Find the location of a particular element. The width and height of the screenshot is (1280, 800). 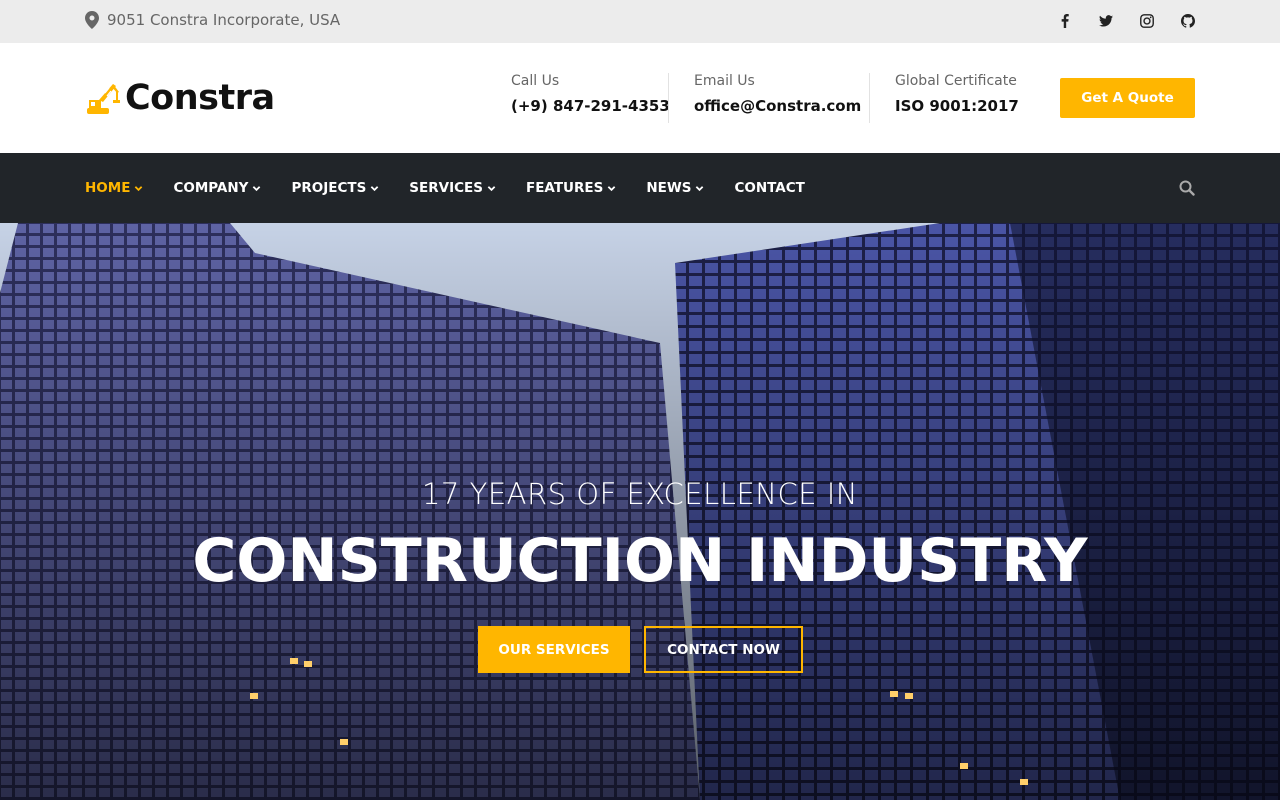

logo: Constra is located at coordinates (180, 98).